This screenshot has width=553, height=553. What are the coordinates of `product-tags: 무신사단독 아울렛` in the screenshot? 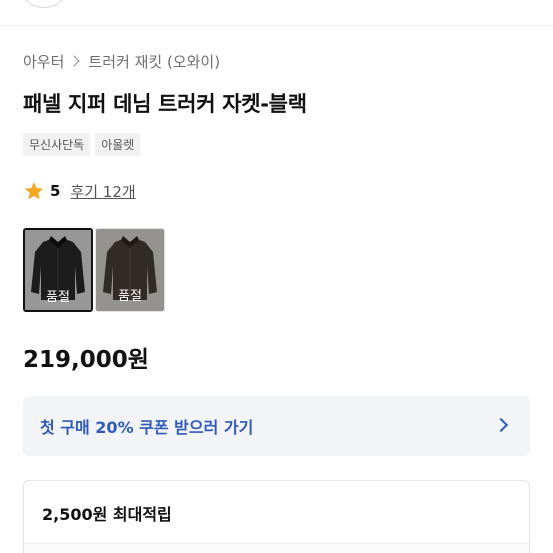 It's located at (82, 144).